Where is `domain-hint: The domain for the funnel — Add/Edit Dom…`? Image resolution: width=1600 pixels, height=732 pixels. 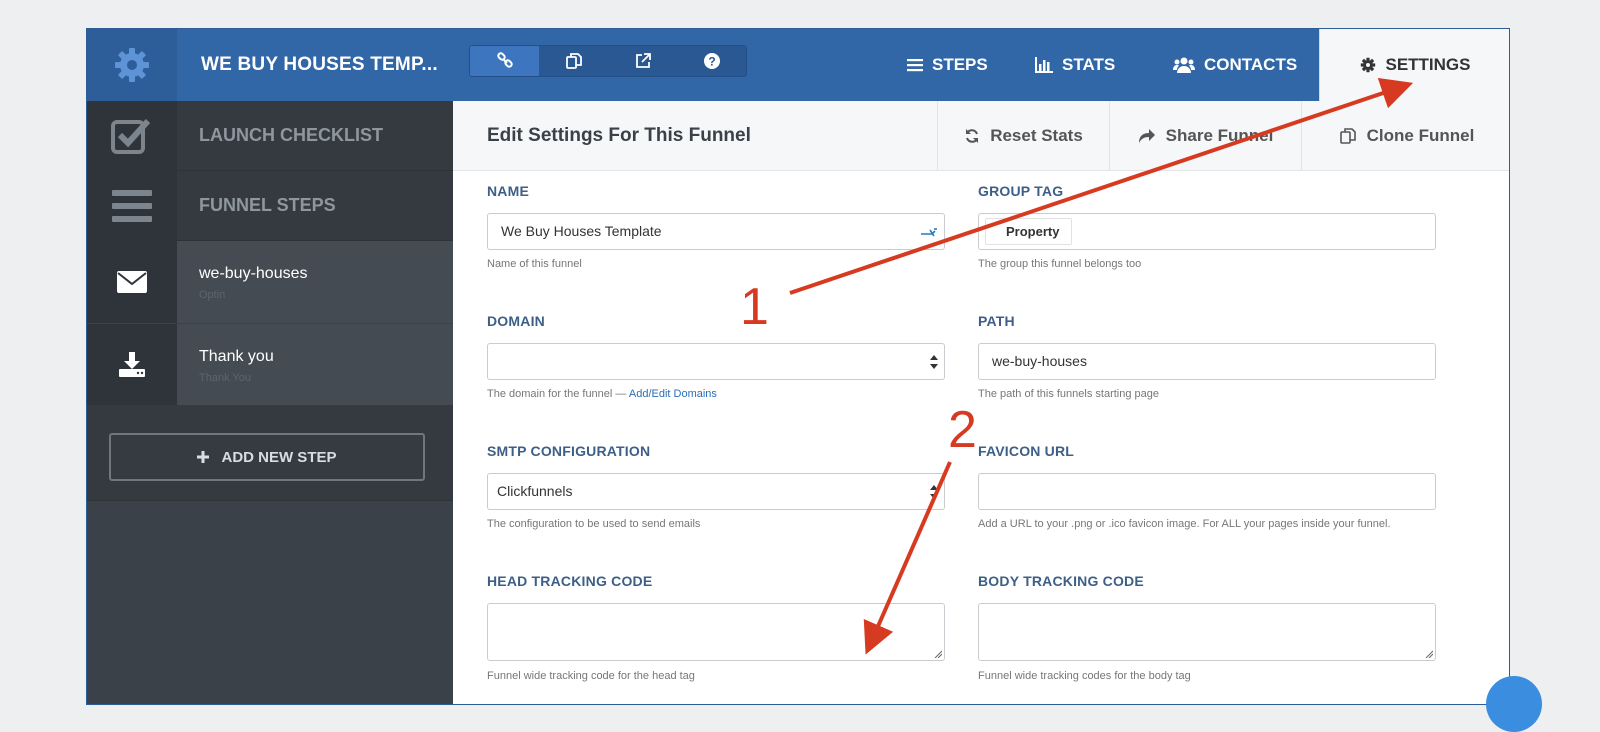
domain-hint: The domain for the funnel — Add/Edit Dom… is located at coordinates (602, 394).